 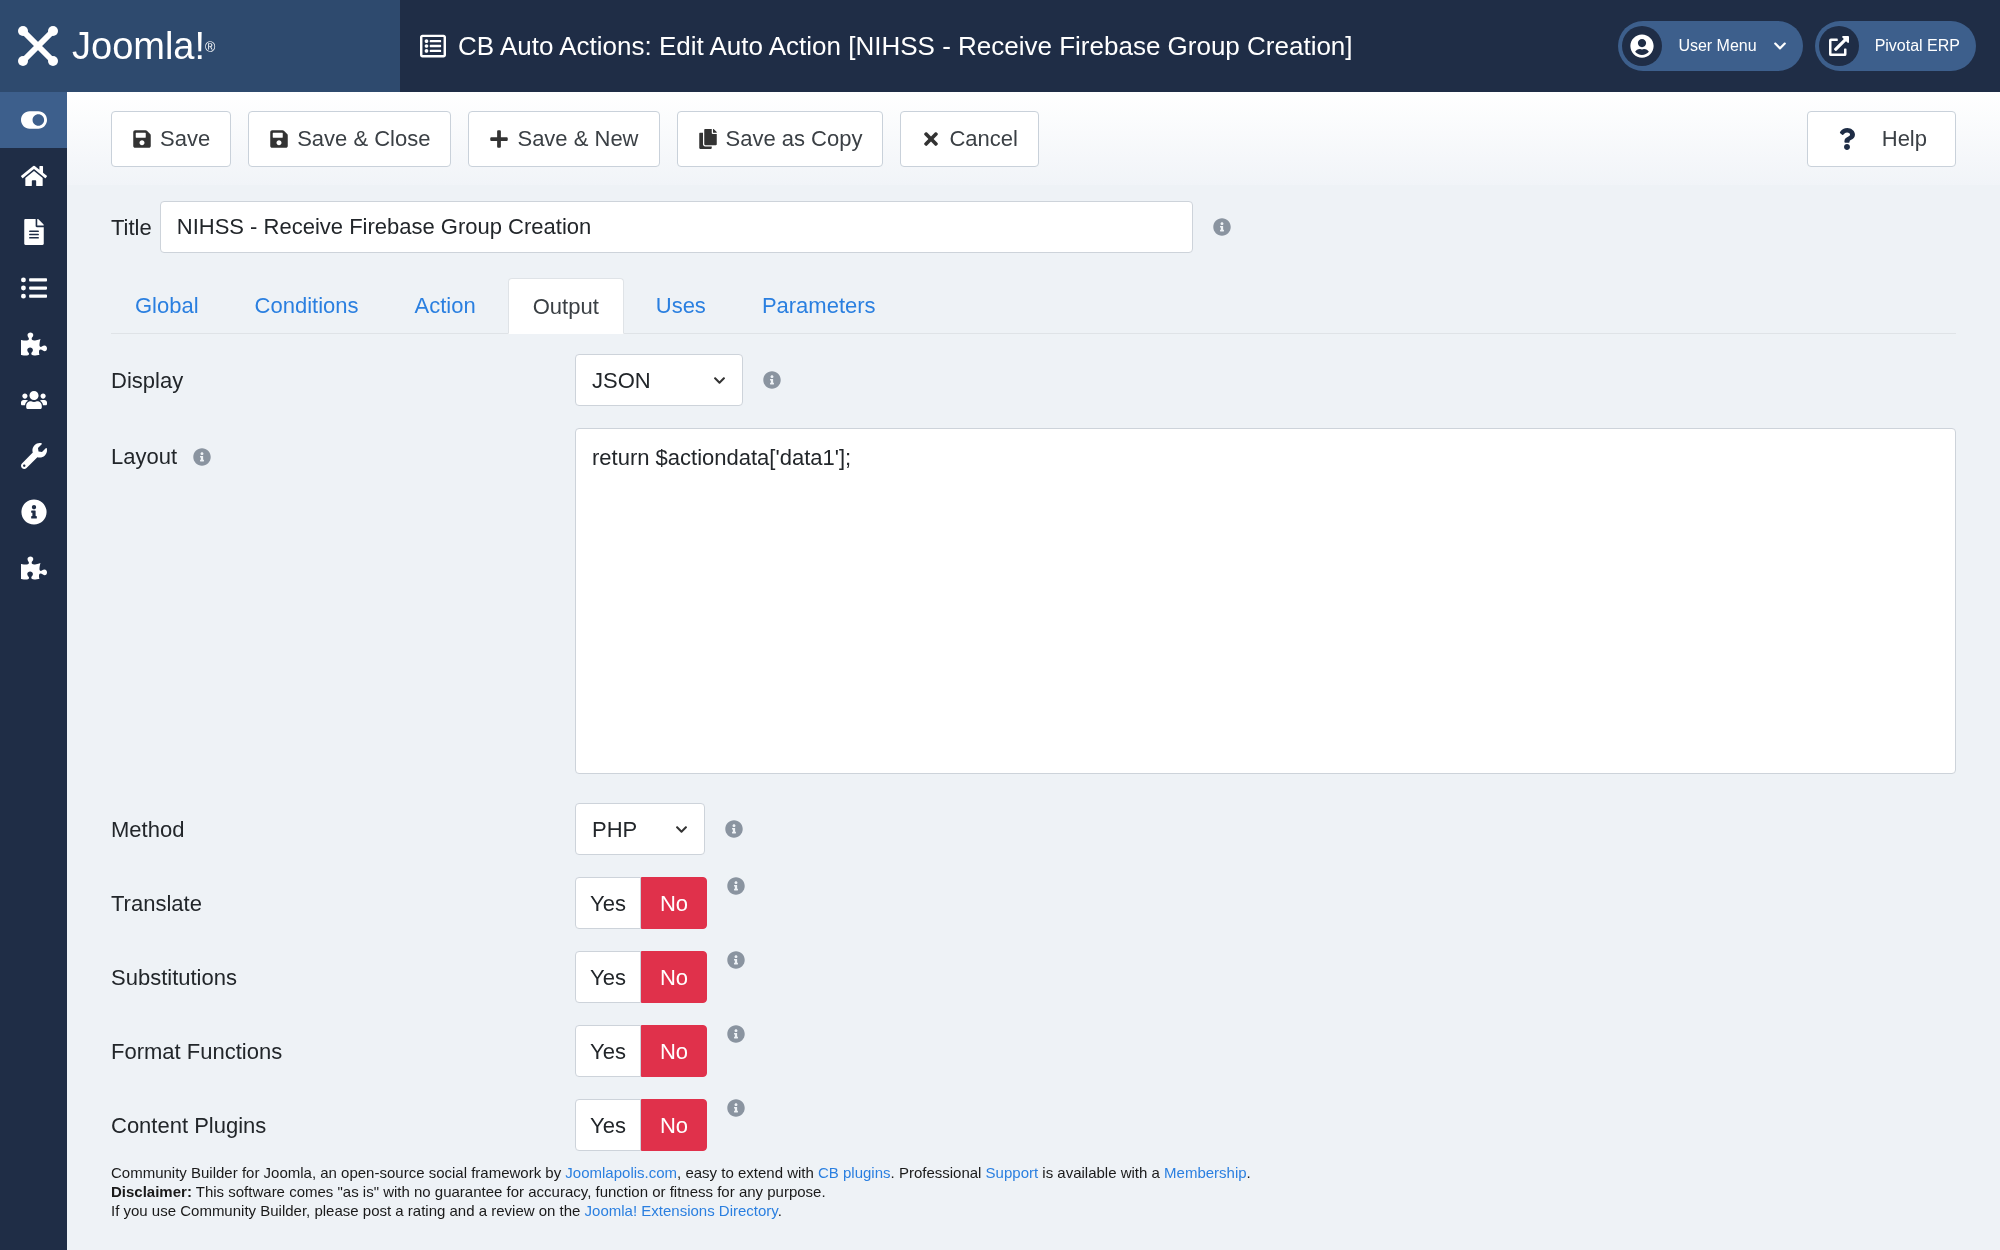 I want to click on user-menu-button: User Menu, so click(x=1710, y=46).